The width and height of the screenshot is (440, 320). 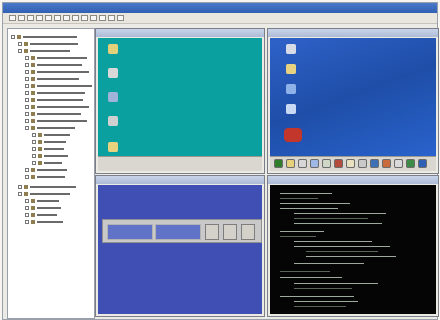 I want to click on app-icon, so click(x=293, y=135).